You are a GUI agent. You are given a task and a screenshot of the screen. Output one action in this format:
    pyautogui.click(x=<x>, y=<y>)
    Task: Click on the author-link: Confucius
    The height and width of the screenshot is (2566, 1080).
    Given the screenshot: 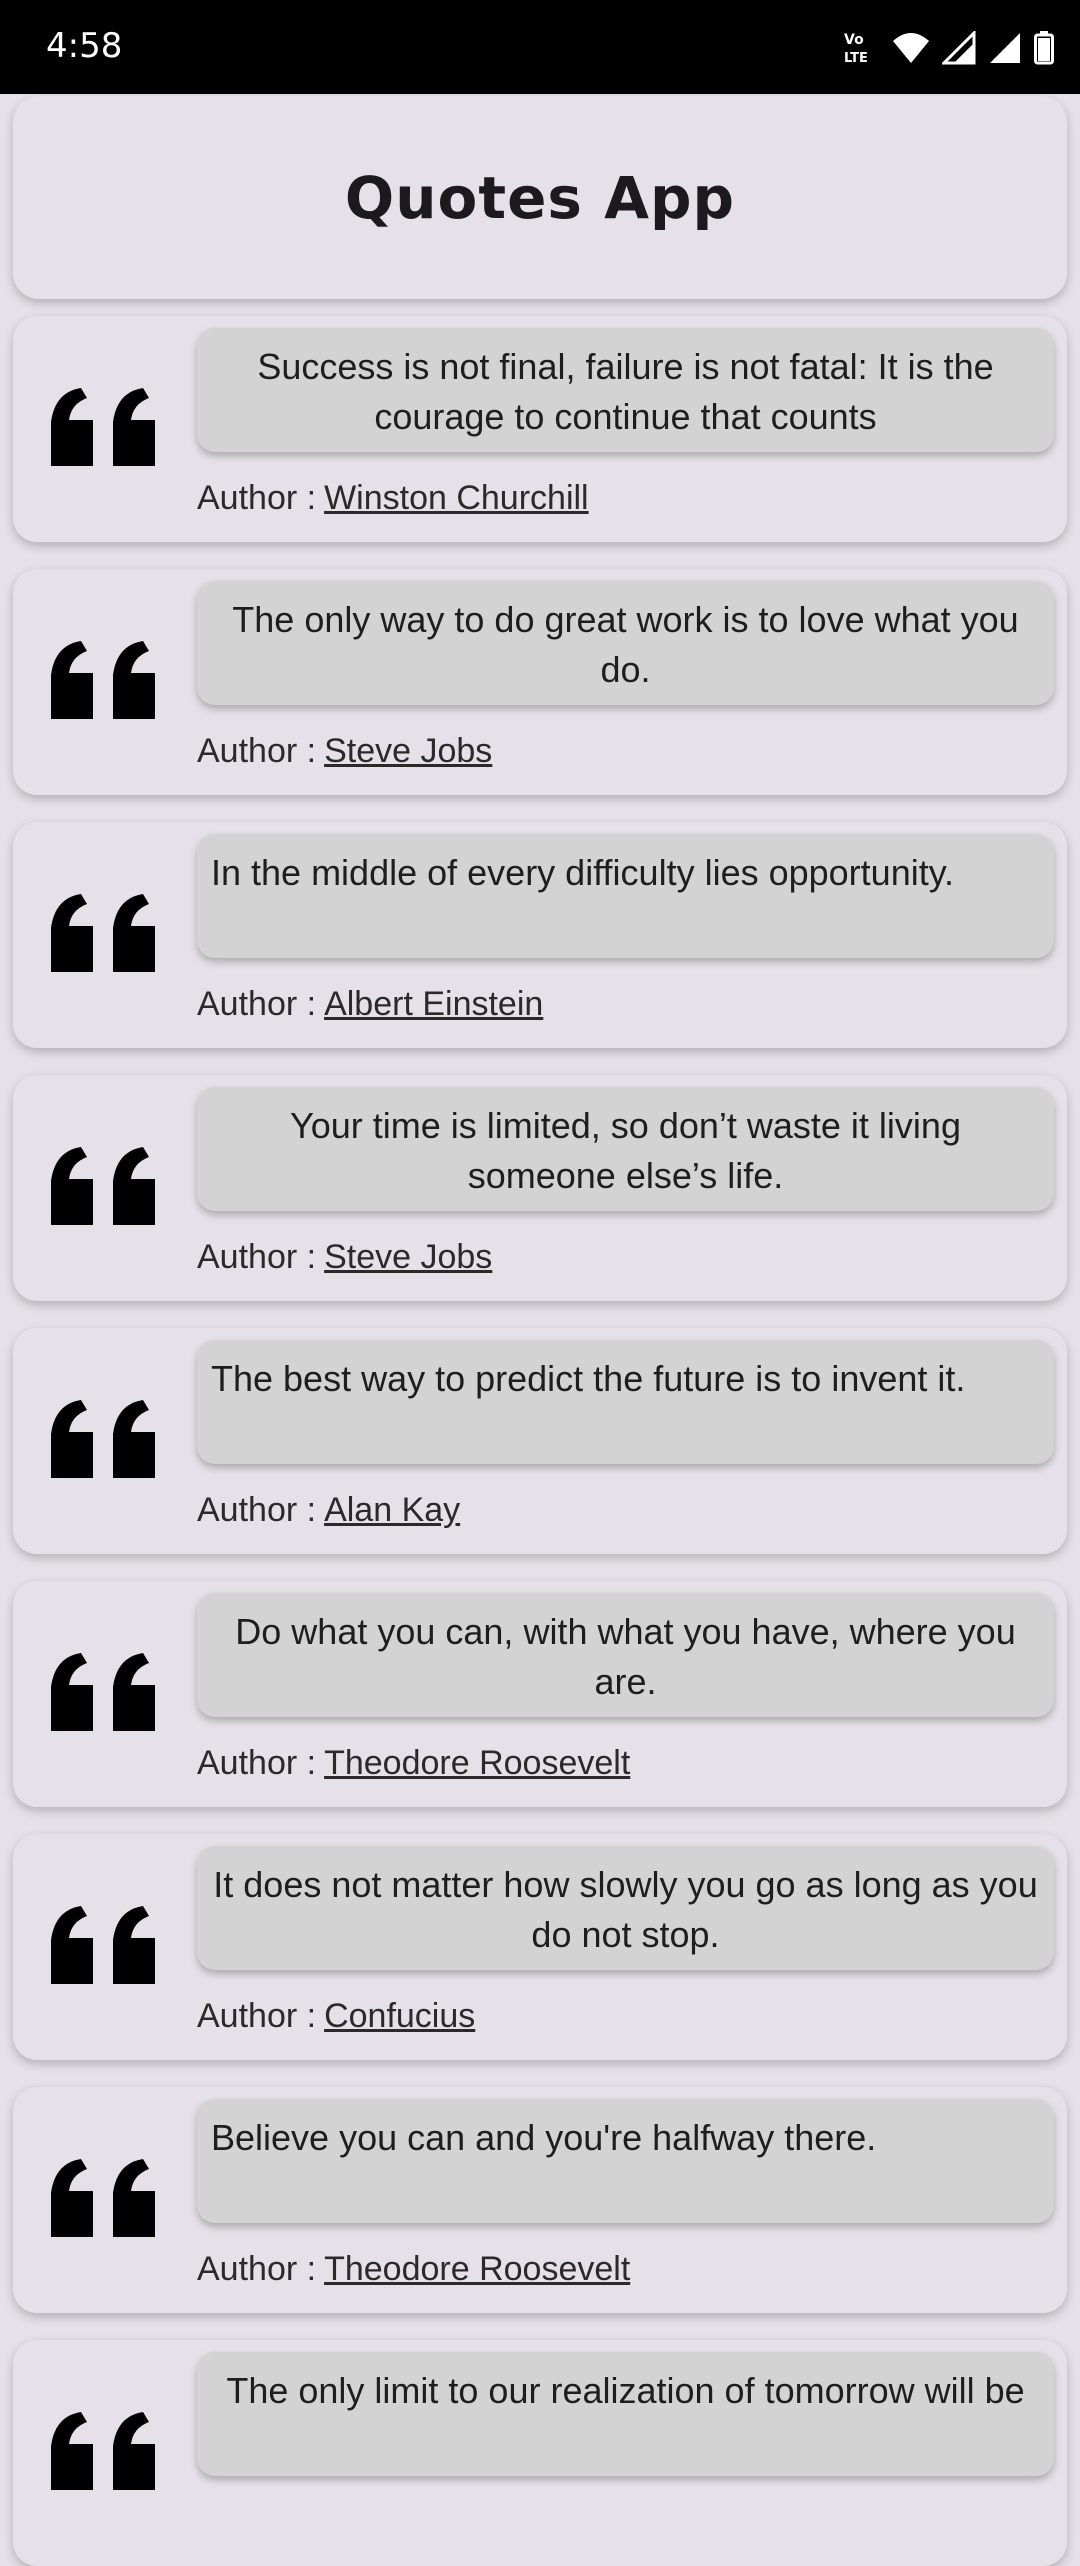 What is the action you would take?
    pyautogui.click(x=399, y=2016)
    